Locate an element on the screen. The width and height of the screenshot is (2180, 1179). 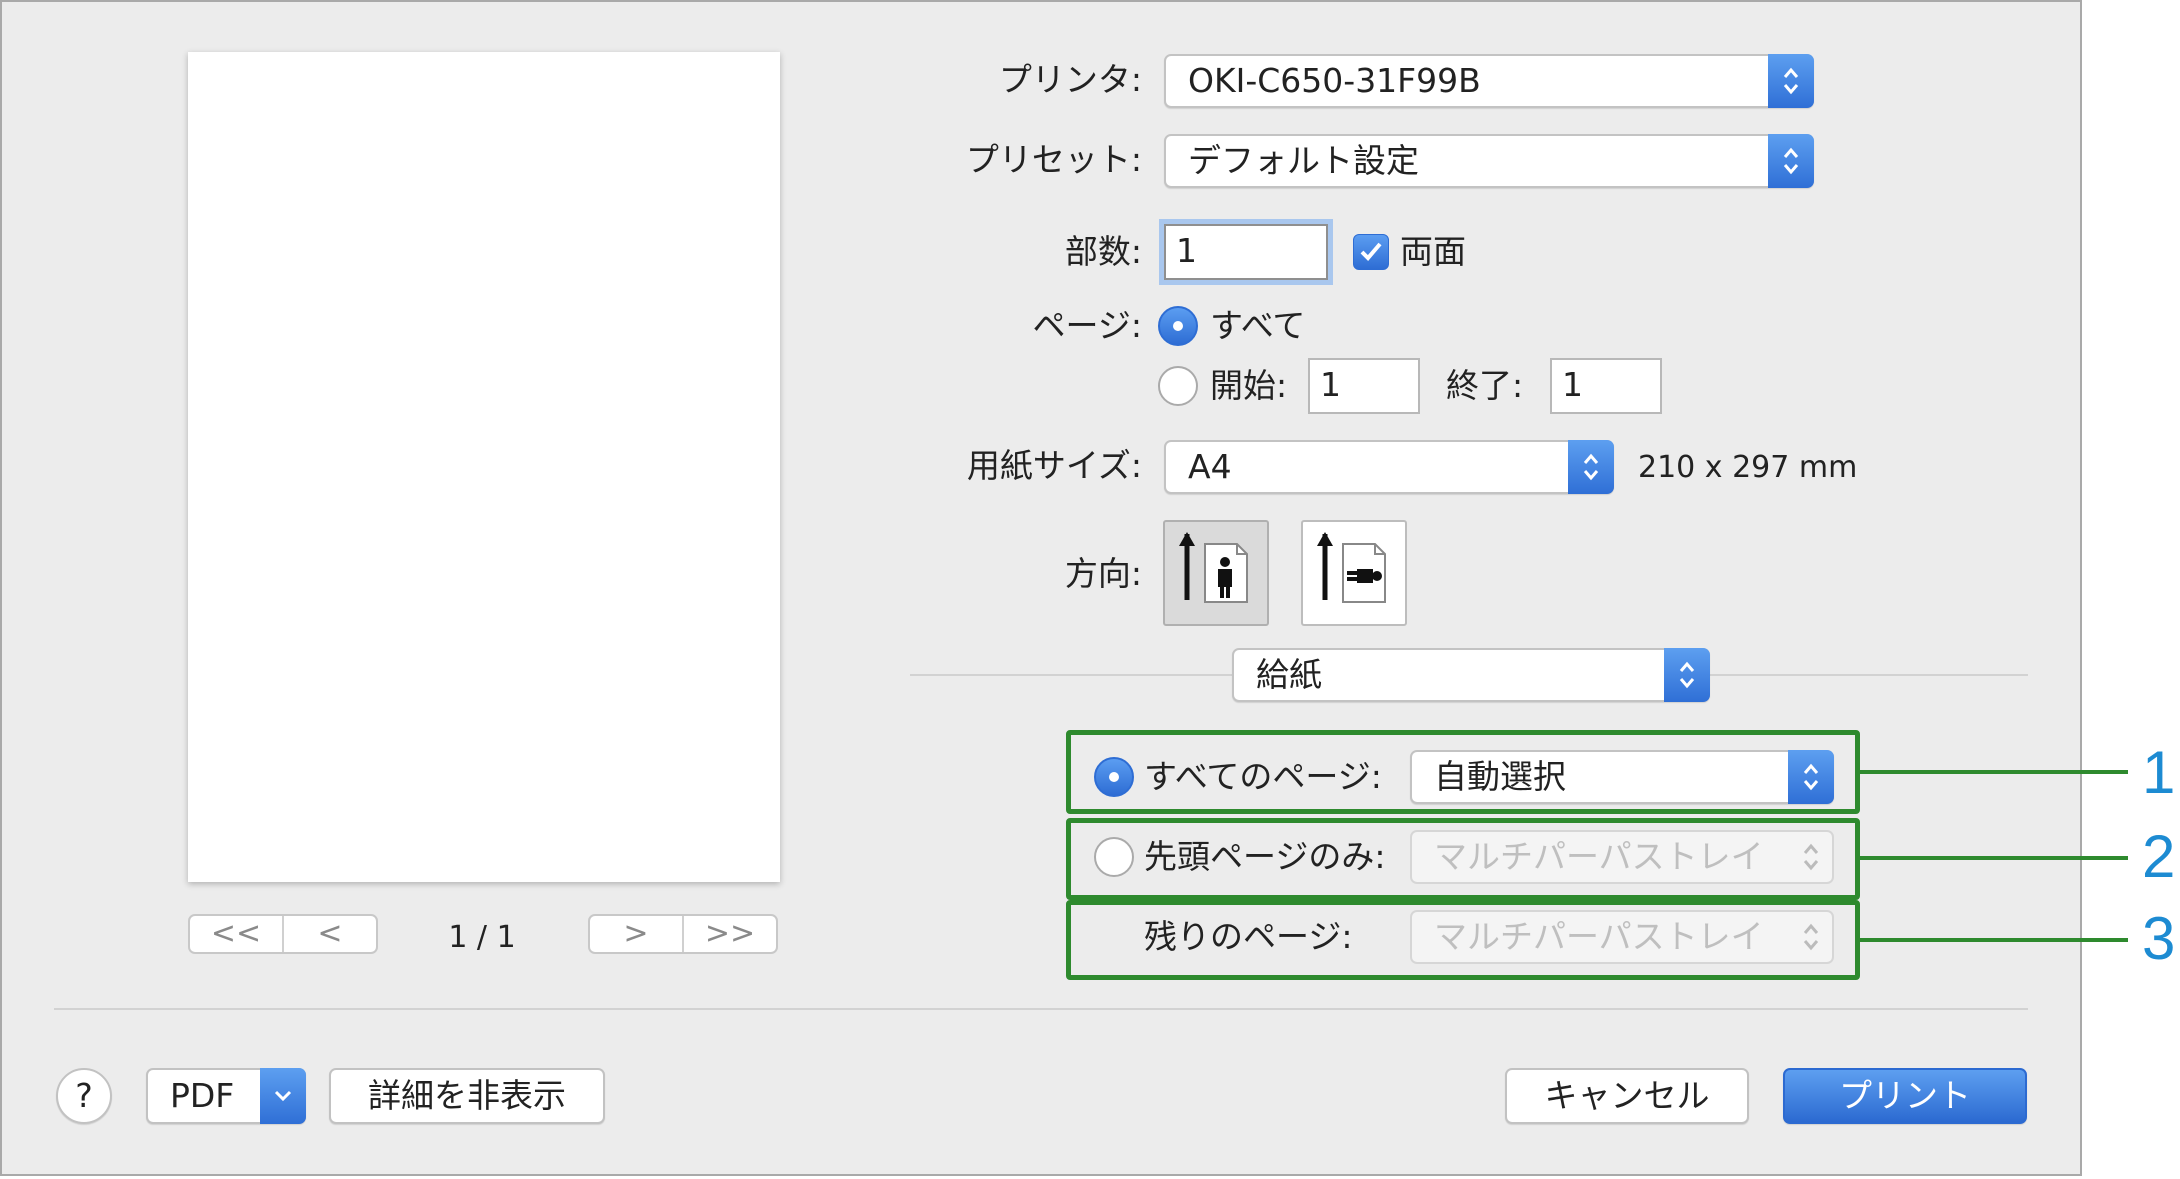
preset-select-value: デフォルト設定 is located at coordinates (1303, 160).